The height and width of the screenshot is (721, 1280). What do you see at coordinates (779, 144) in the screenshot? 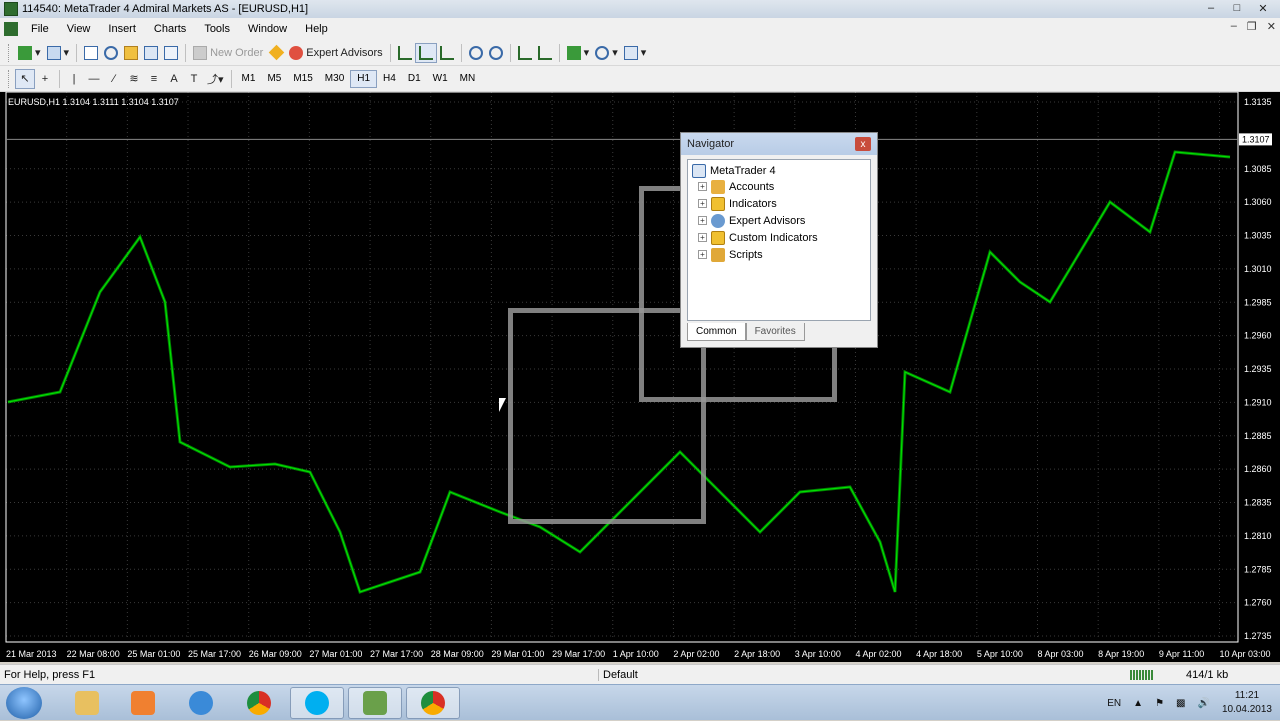
I see `navigator-title-bar: Navigator` at bounding box center [779, 144].